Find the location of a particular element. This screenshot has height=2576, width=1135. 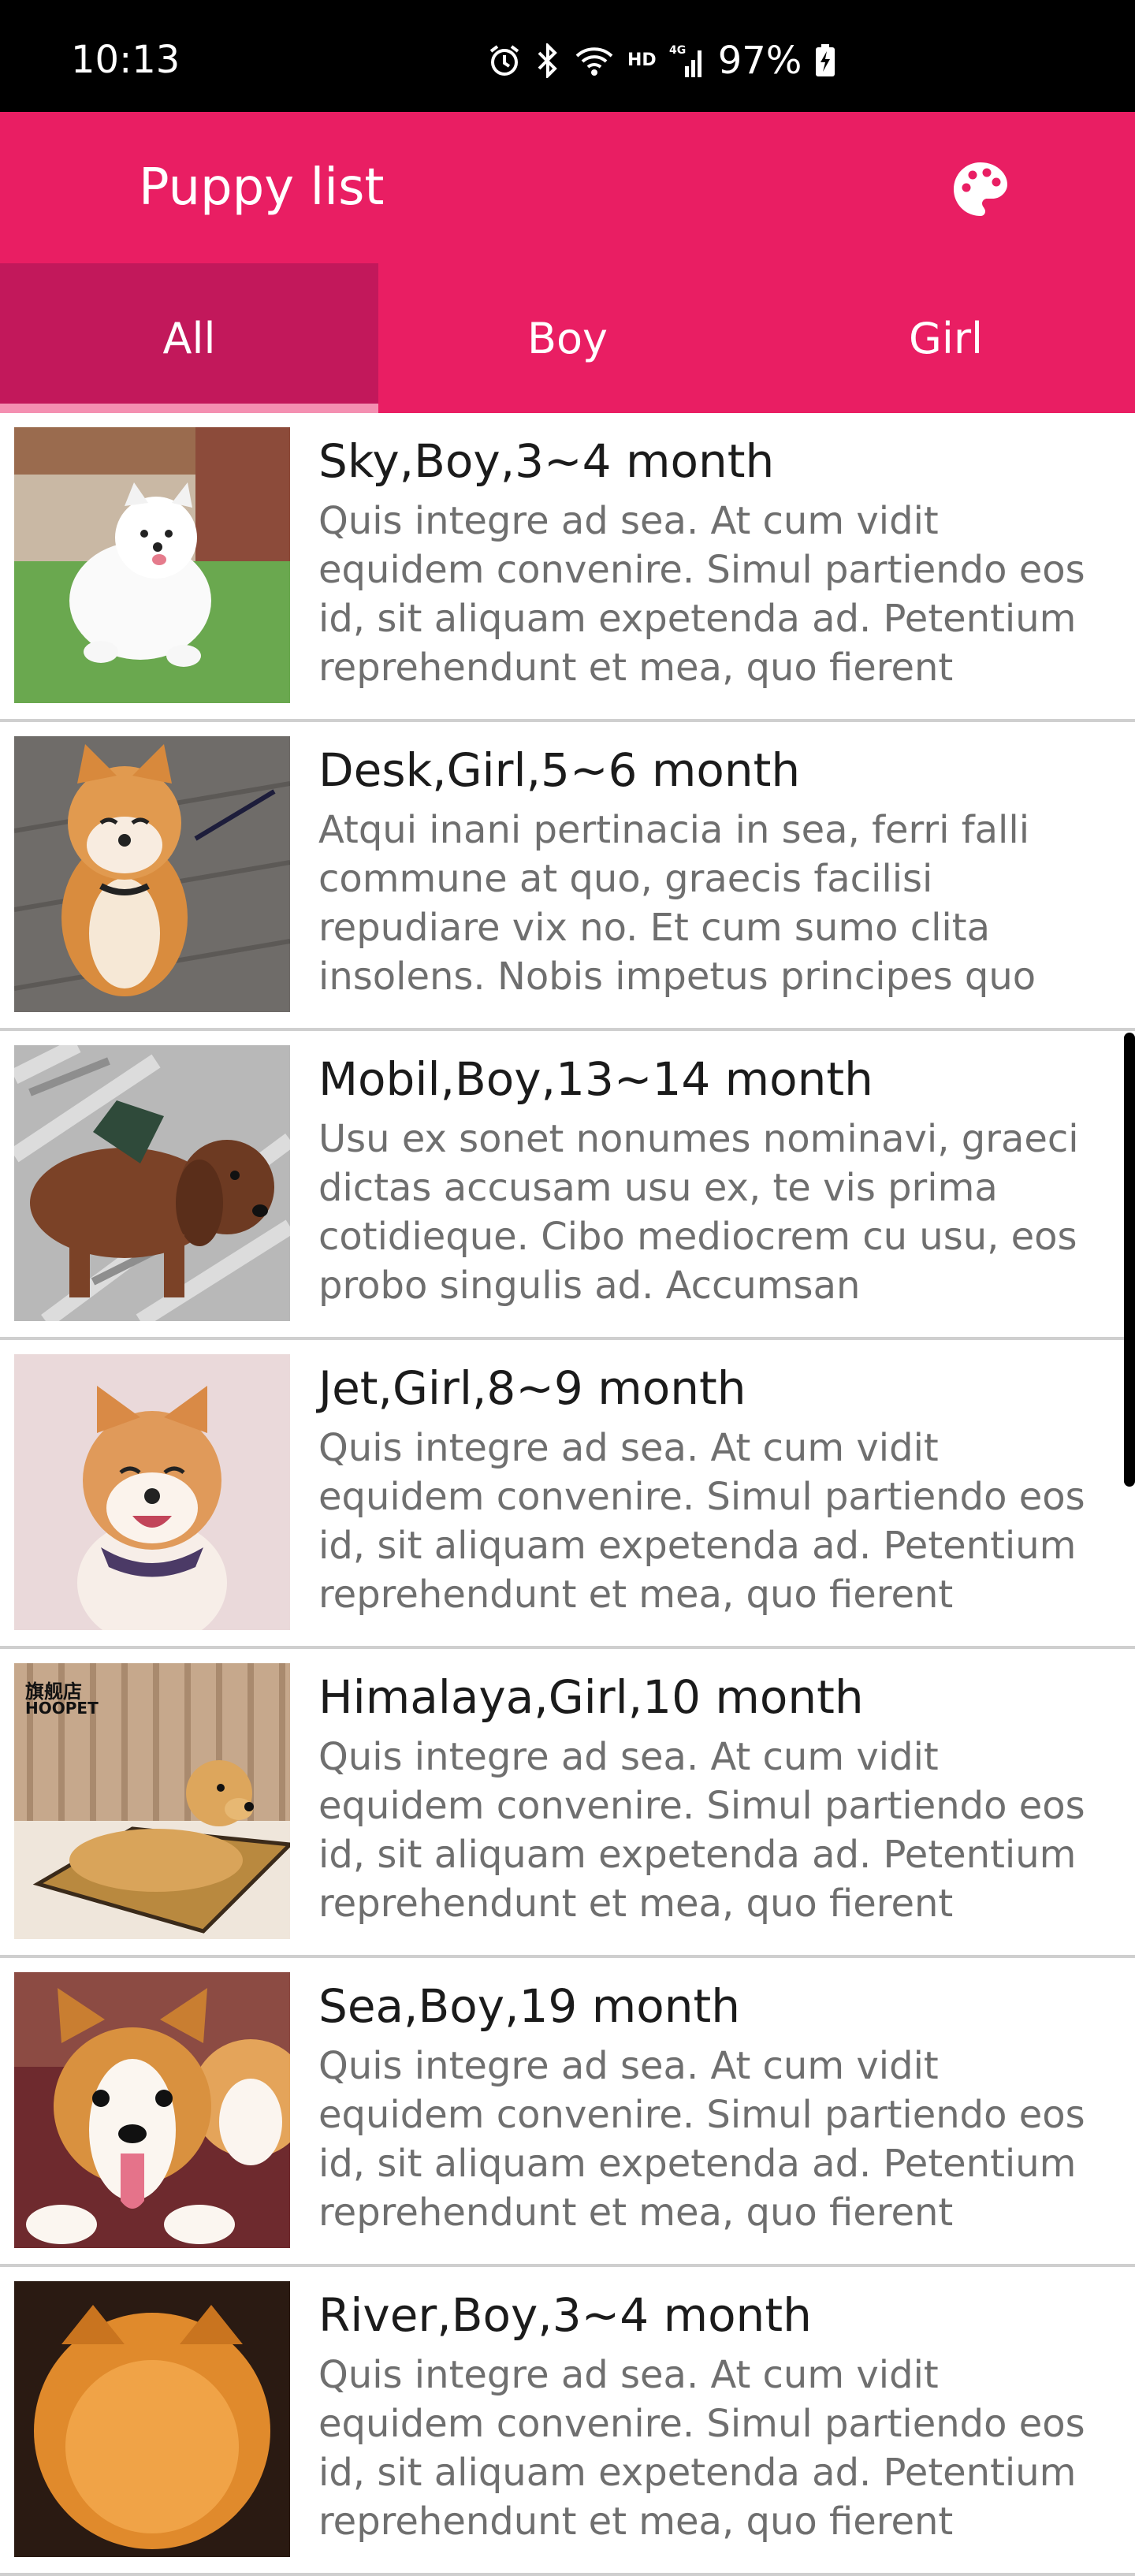

battery-charging-icon is located at coordinates (825, 60).